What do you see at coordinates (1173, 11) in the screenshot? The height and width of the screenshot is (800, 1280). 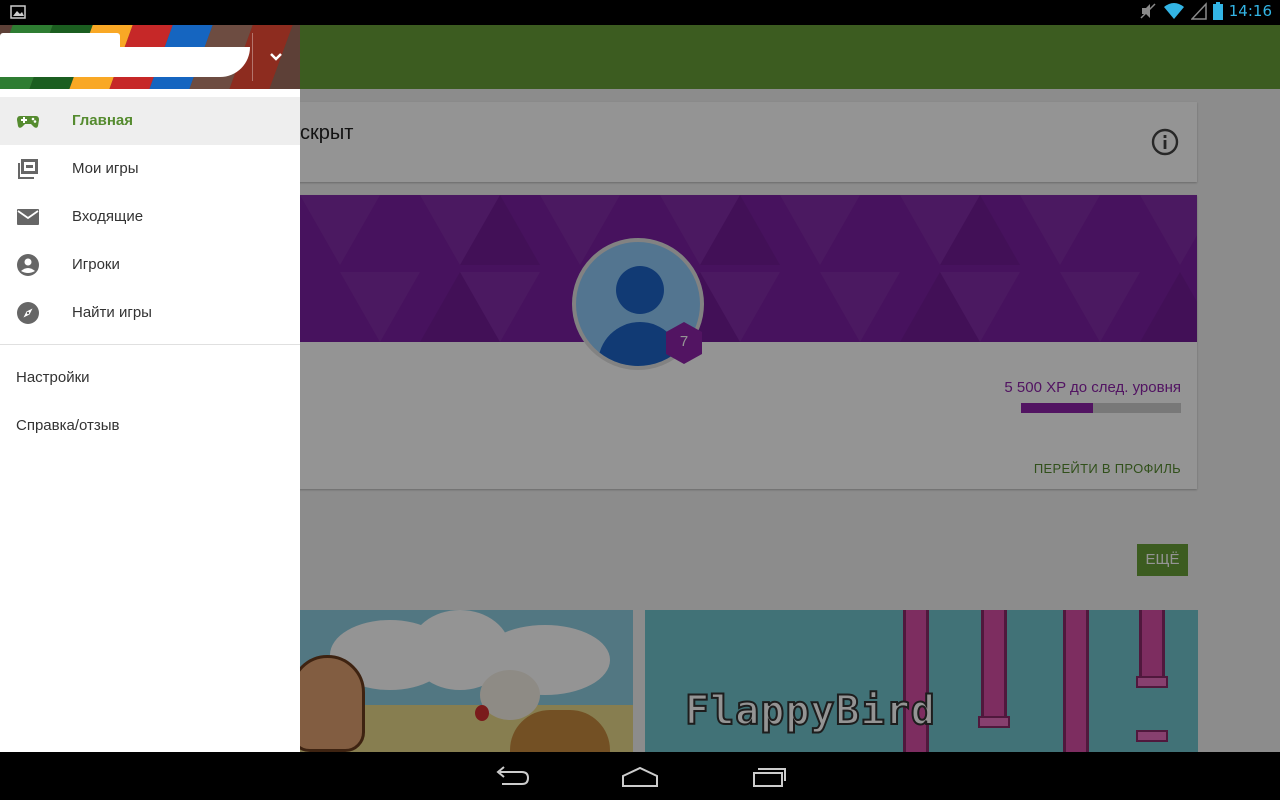 I see `wifi-icon` at bounding box center [1173, 11].